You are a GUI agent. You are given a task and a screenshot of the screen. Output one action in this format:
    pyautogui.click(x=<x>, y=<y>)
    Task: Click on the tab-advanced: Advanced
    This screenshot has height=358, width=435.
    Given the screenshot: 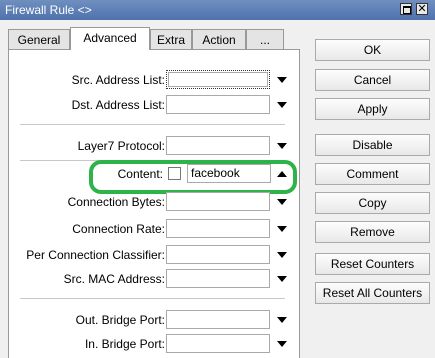 What is the action you would take?
    pyautogui.click(x=110, y=38)
    